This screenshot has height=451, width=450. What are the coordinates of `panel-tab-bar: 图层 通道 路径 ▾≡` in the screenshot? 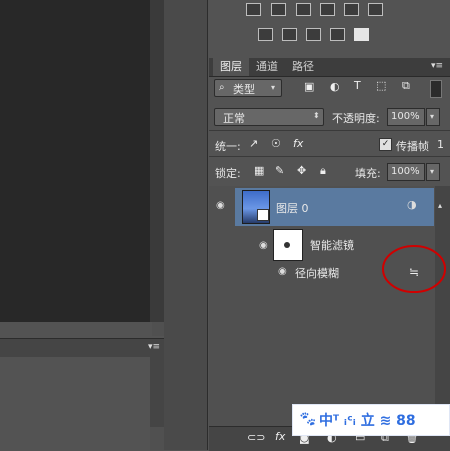 It's located at (329, 67).